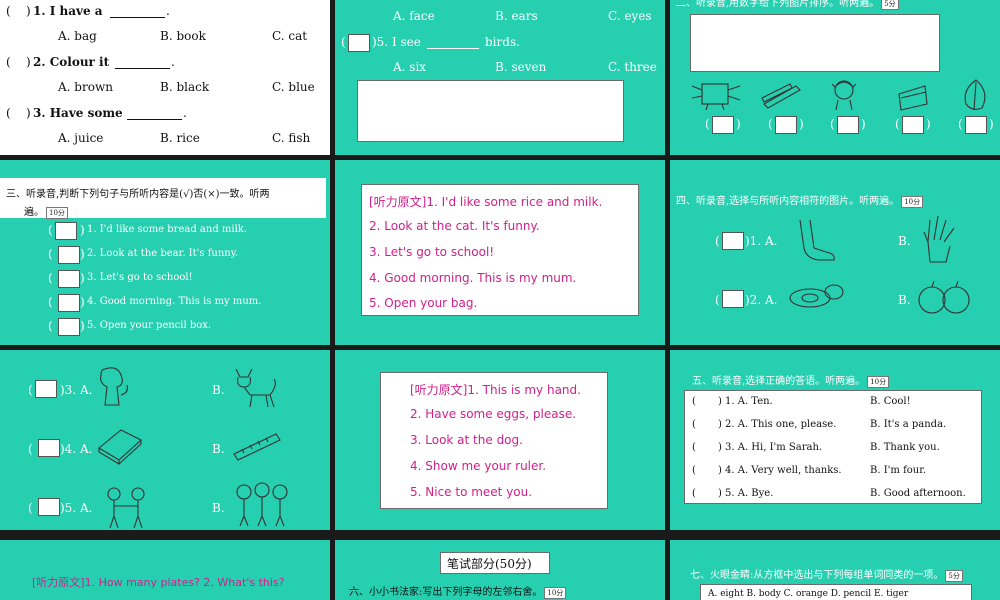 The width and height of the screenshot is (1000, 600). I want to click on pic-q5: )5. A., so click(76, 508).